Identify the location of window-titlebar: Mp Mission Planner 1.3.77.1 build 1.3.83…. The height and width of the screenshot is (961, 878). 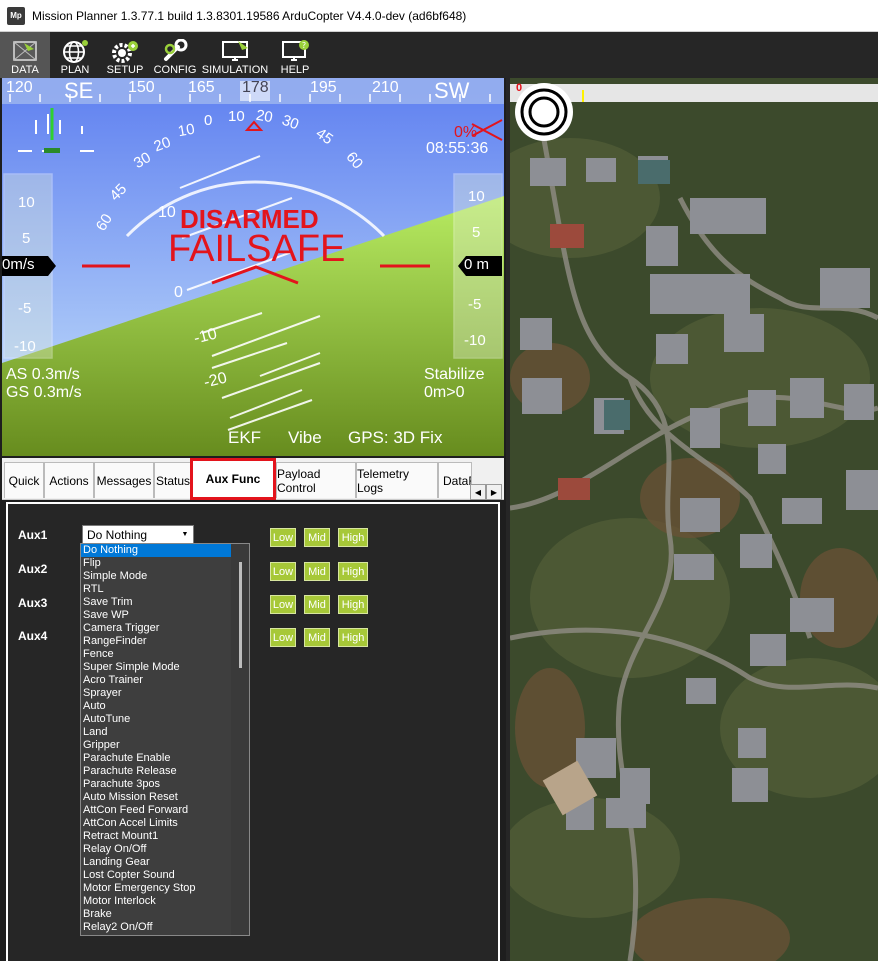
(439, 16).